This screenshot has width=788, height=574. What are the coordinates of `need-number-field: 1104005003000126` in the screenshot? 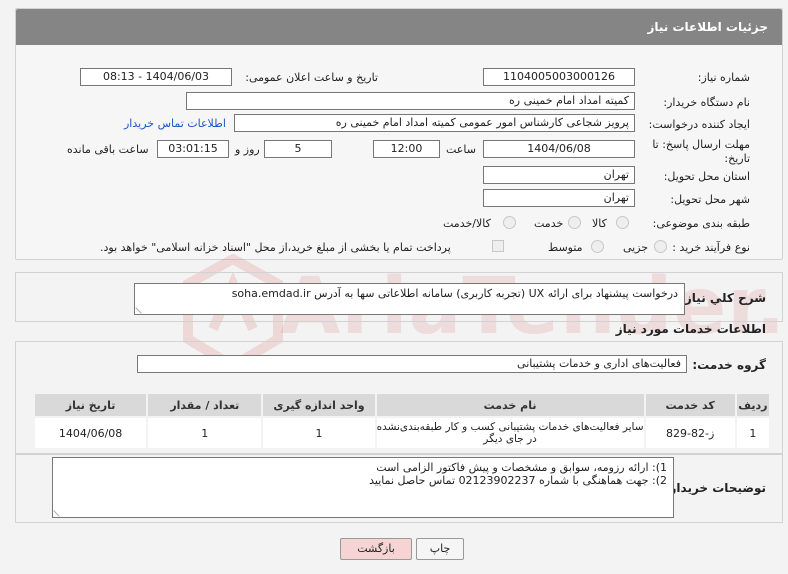 It's located at (559, 77).